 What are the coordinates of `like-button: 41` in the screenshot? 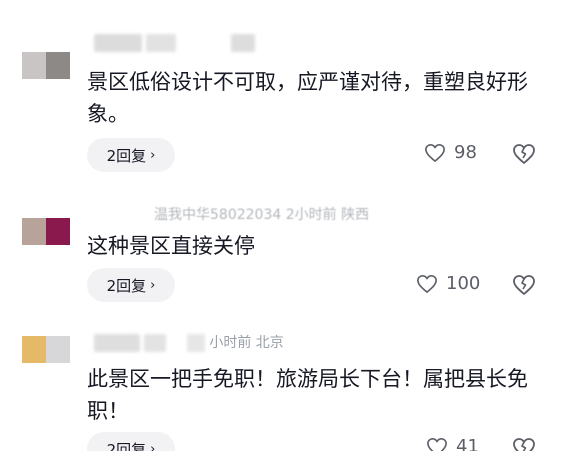 It's located at (452, 443).